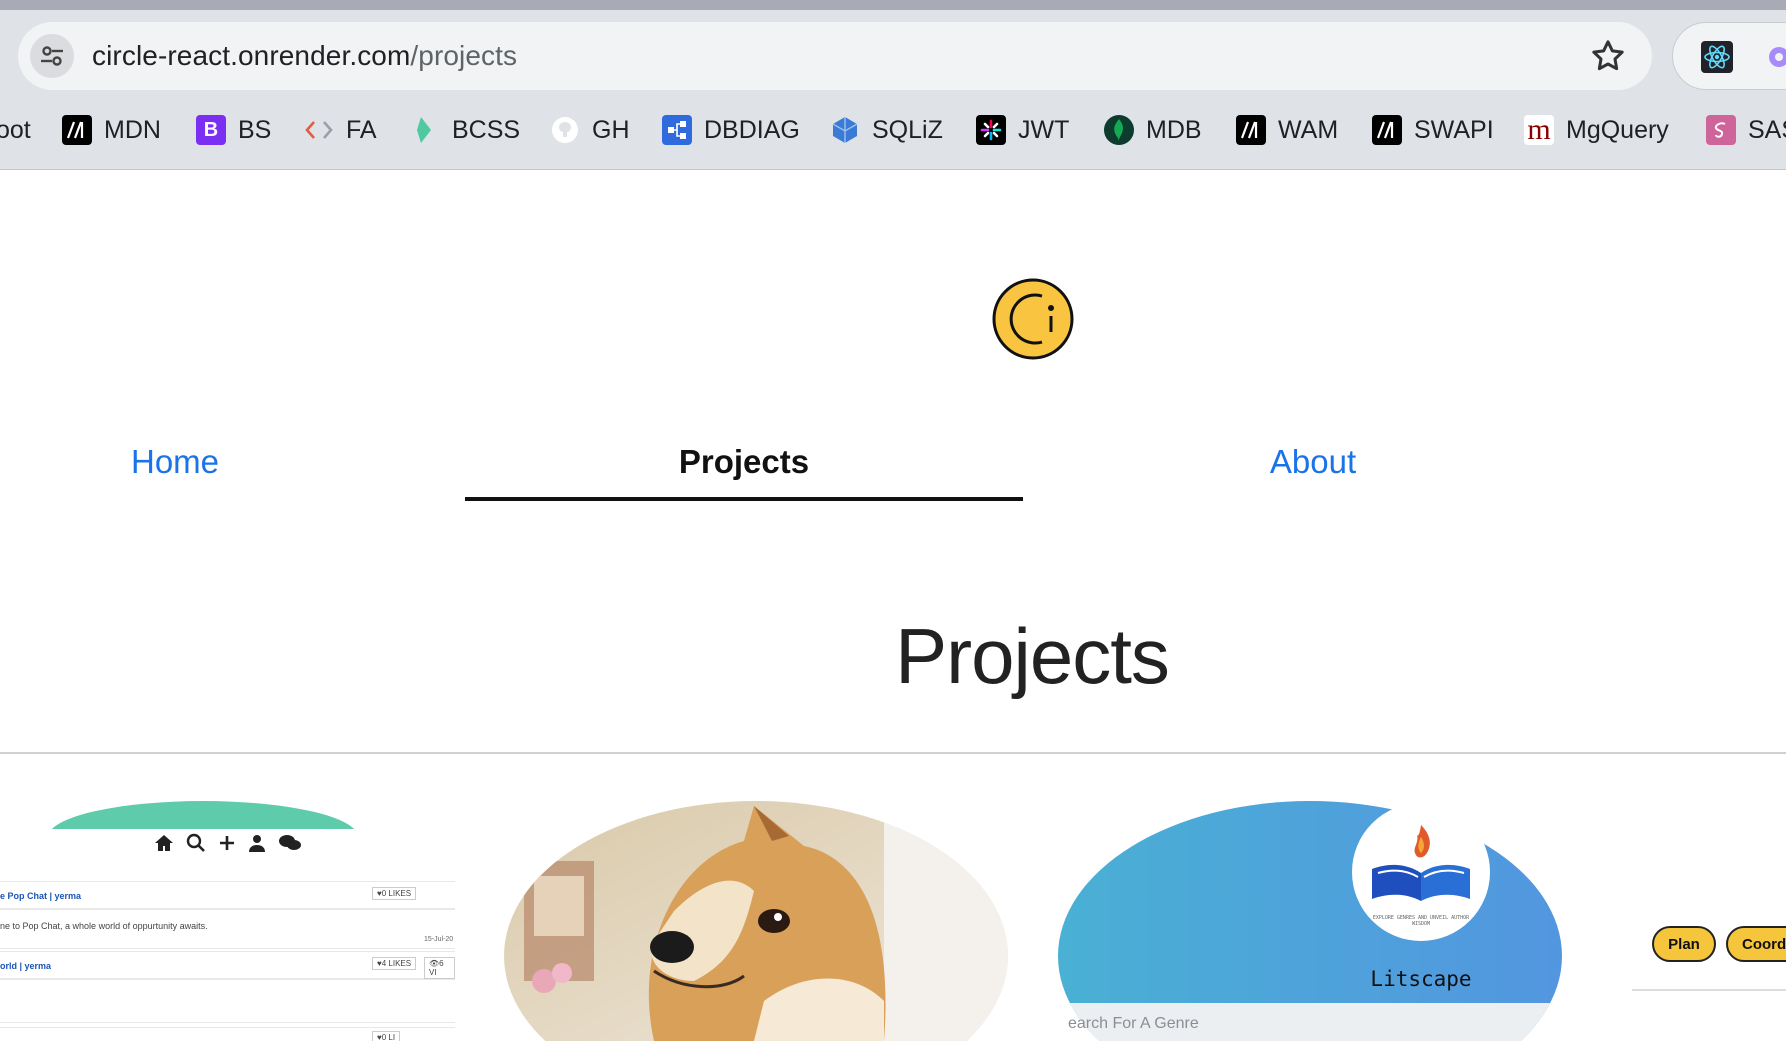 This screenshot has height=1041, width=1786. I want to click on page-title: Projects, so click(1032, 656).